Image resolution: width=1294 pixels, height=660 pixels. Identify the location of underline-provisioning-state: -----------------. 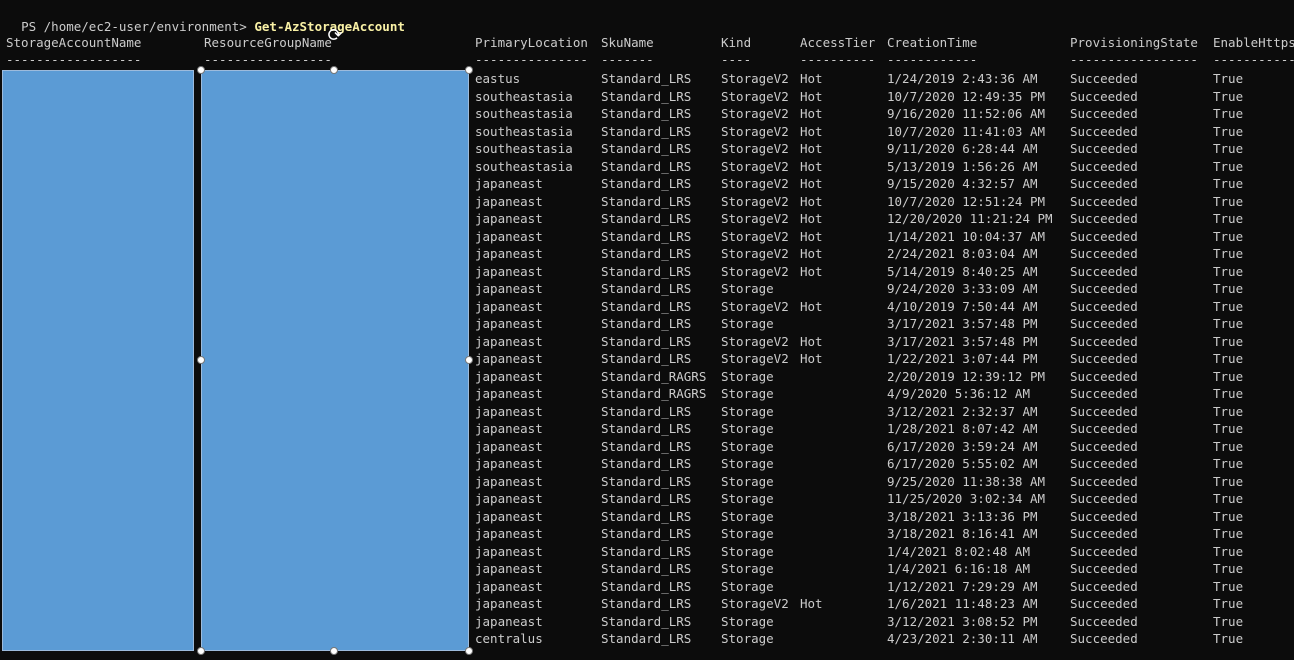
(1134, 59).